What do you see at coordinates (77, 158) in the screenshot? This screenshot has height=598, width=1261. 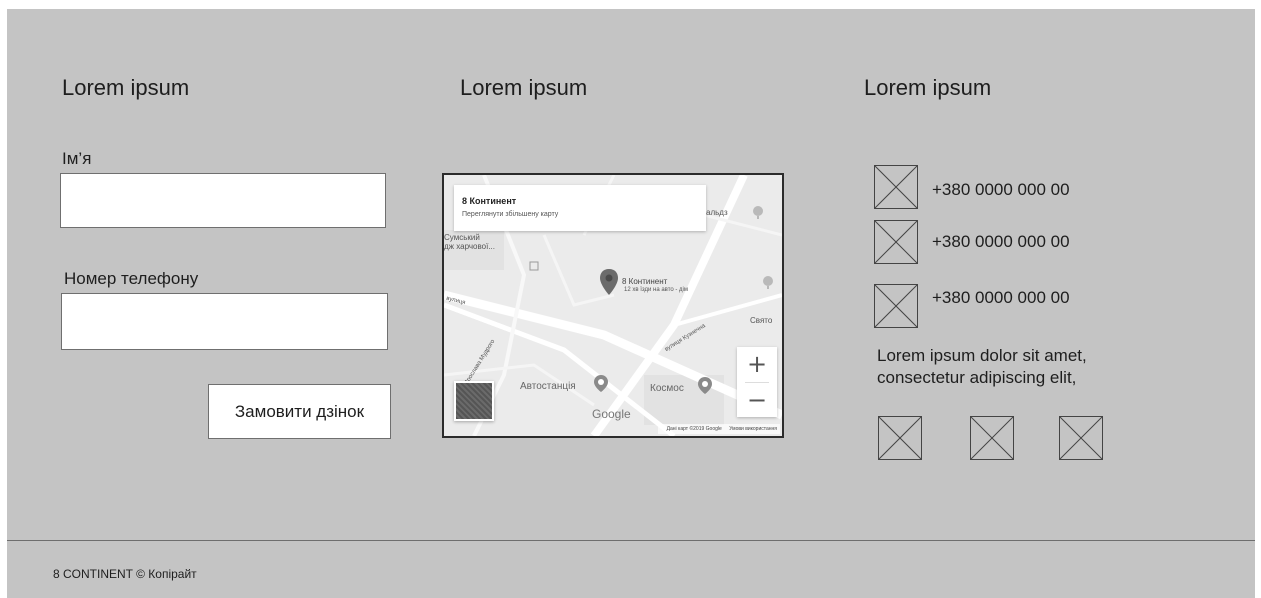 I see `name-label: Ім’я` at bounding box center [77, 158].